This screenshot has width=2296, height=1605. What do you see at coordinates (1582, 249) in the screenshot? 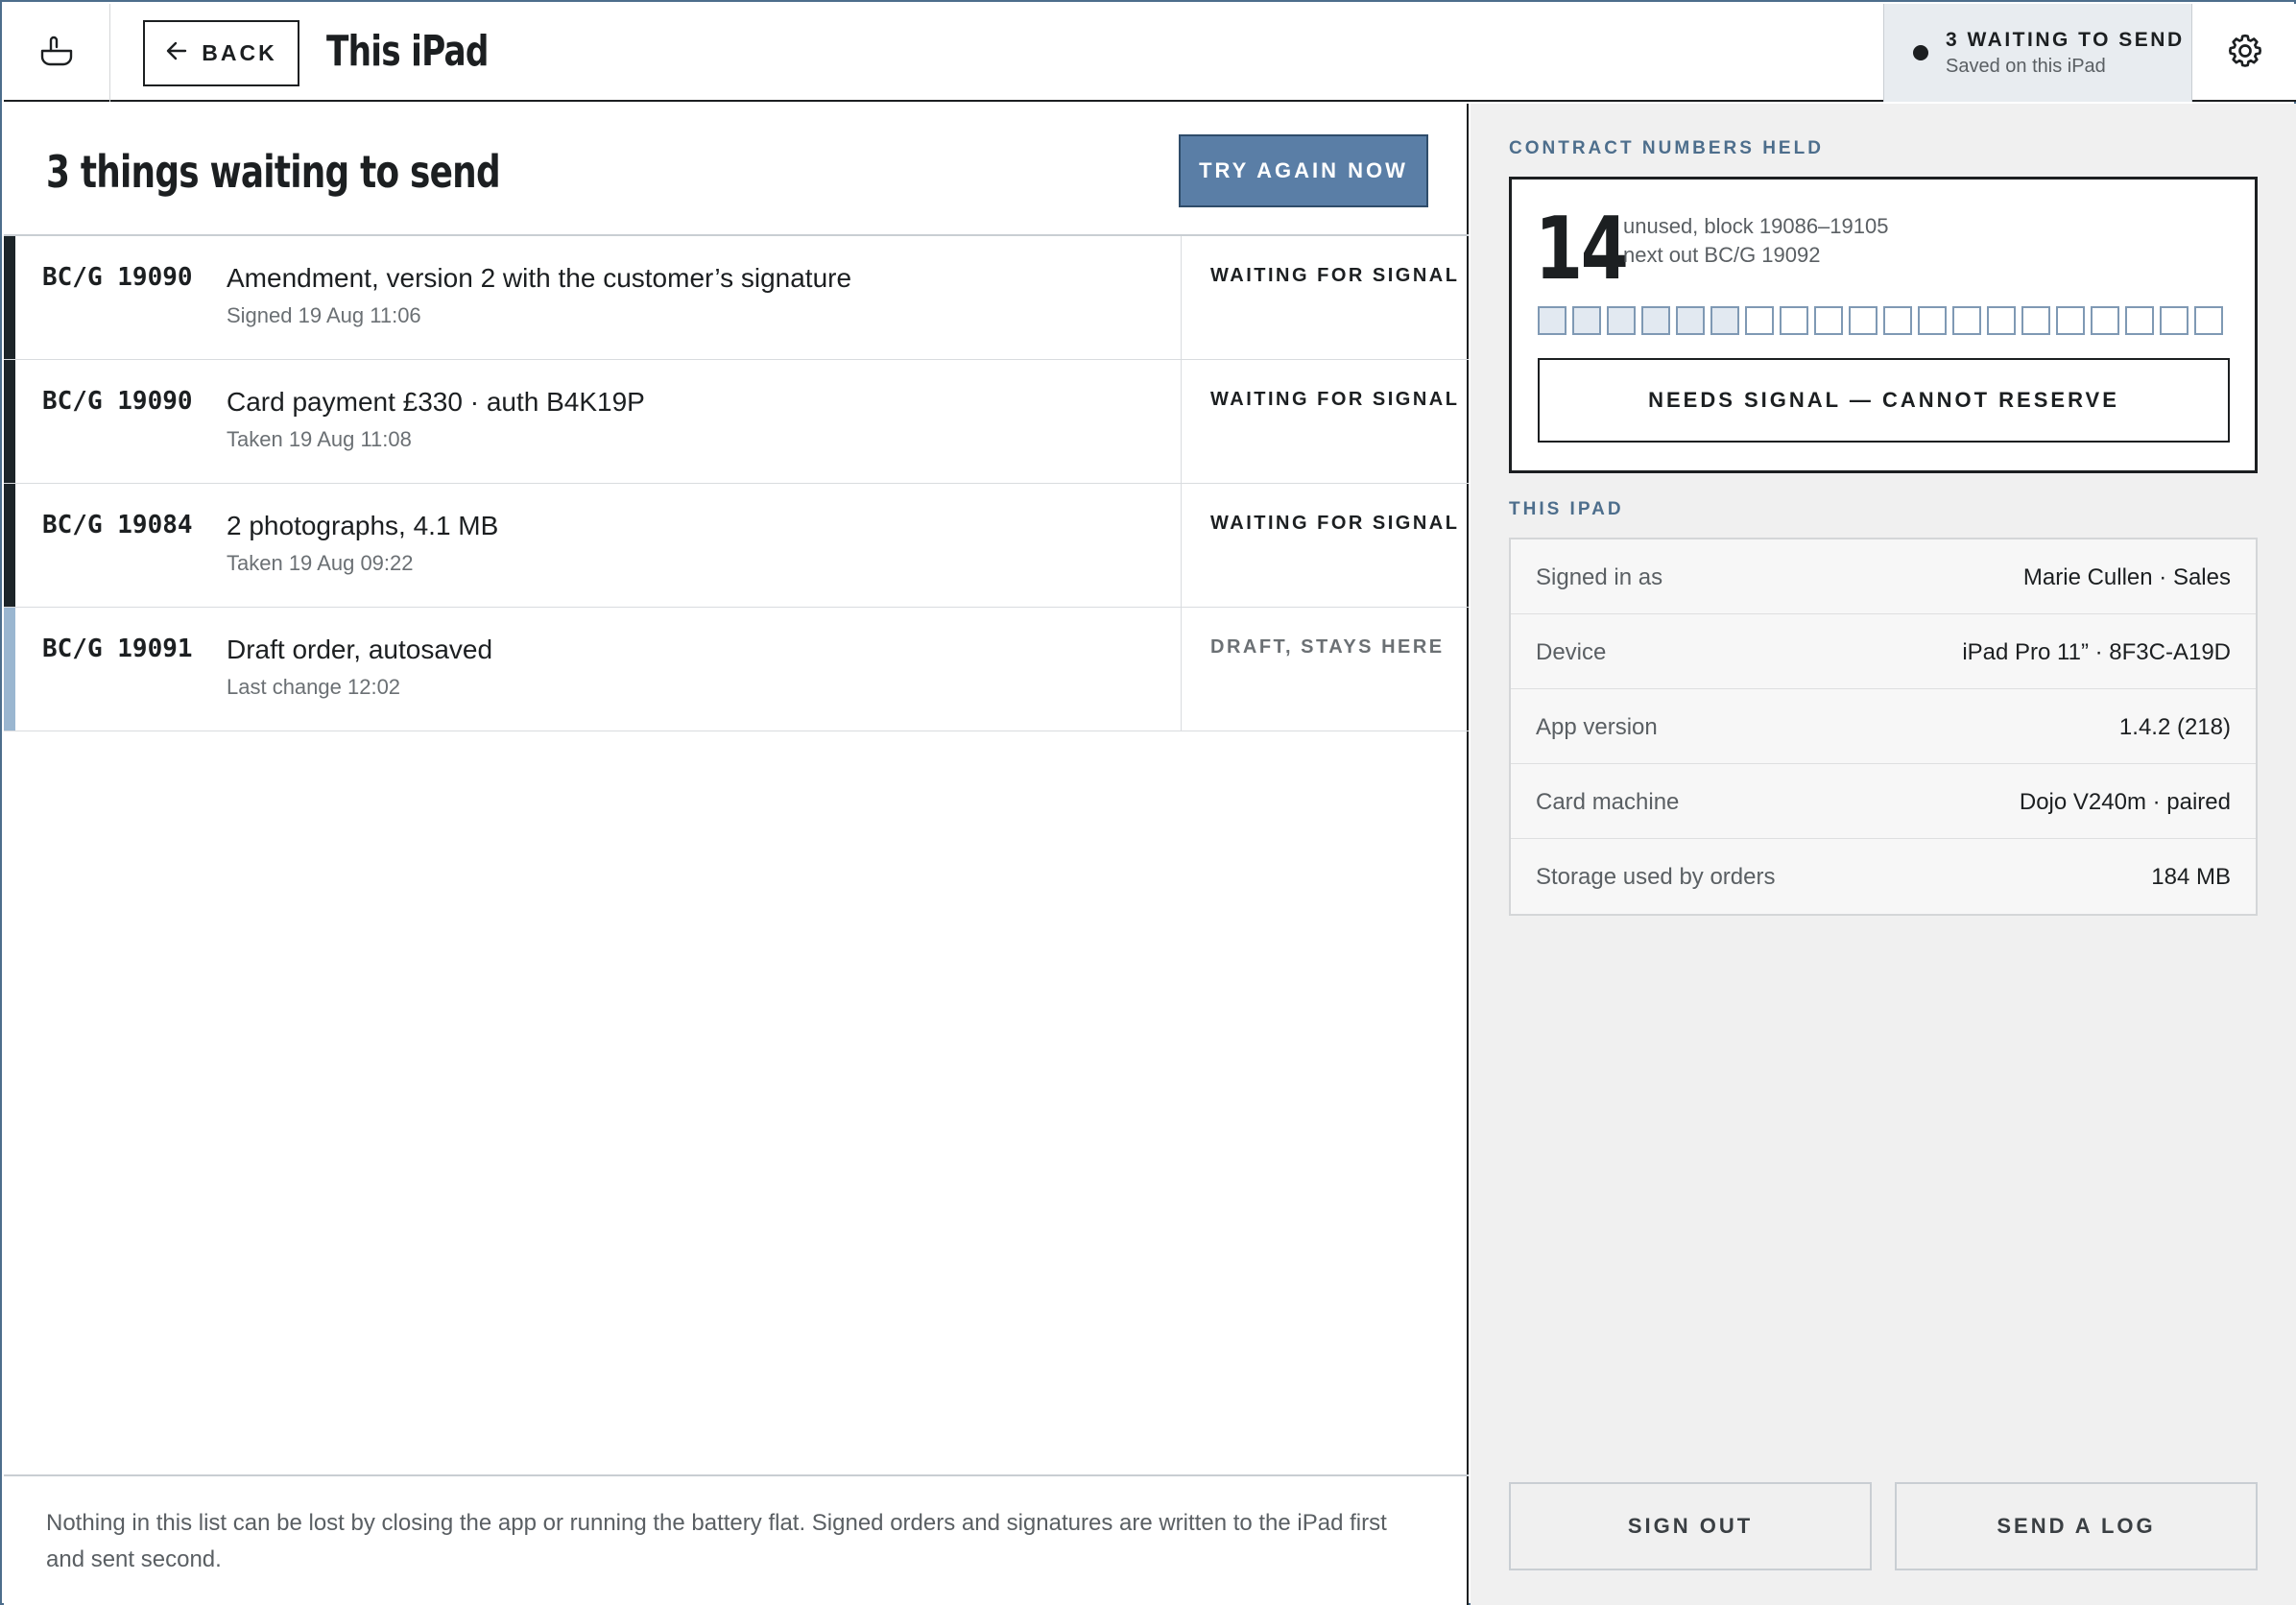
I see `held-count: 14` at bounding box center [1582, 249].